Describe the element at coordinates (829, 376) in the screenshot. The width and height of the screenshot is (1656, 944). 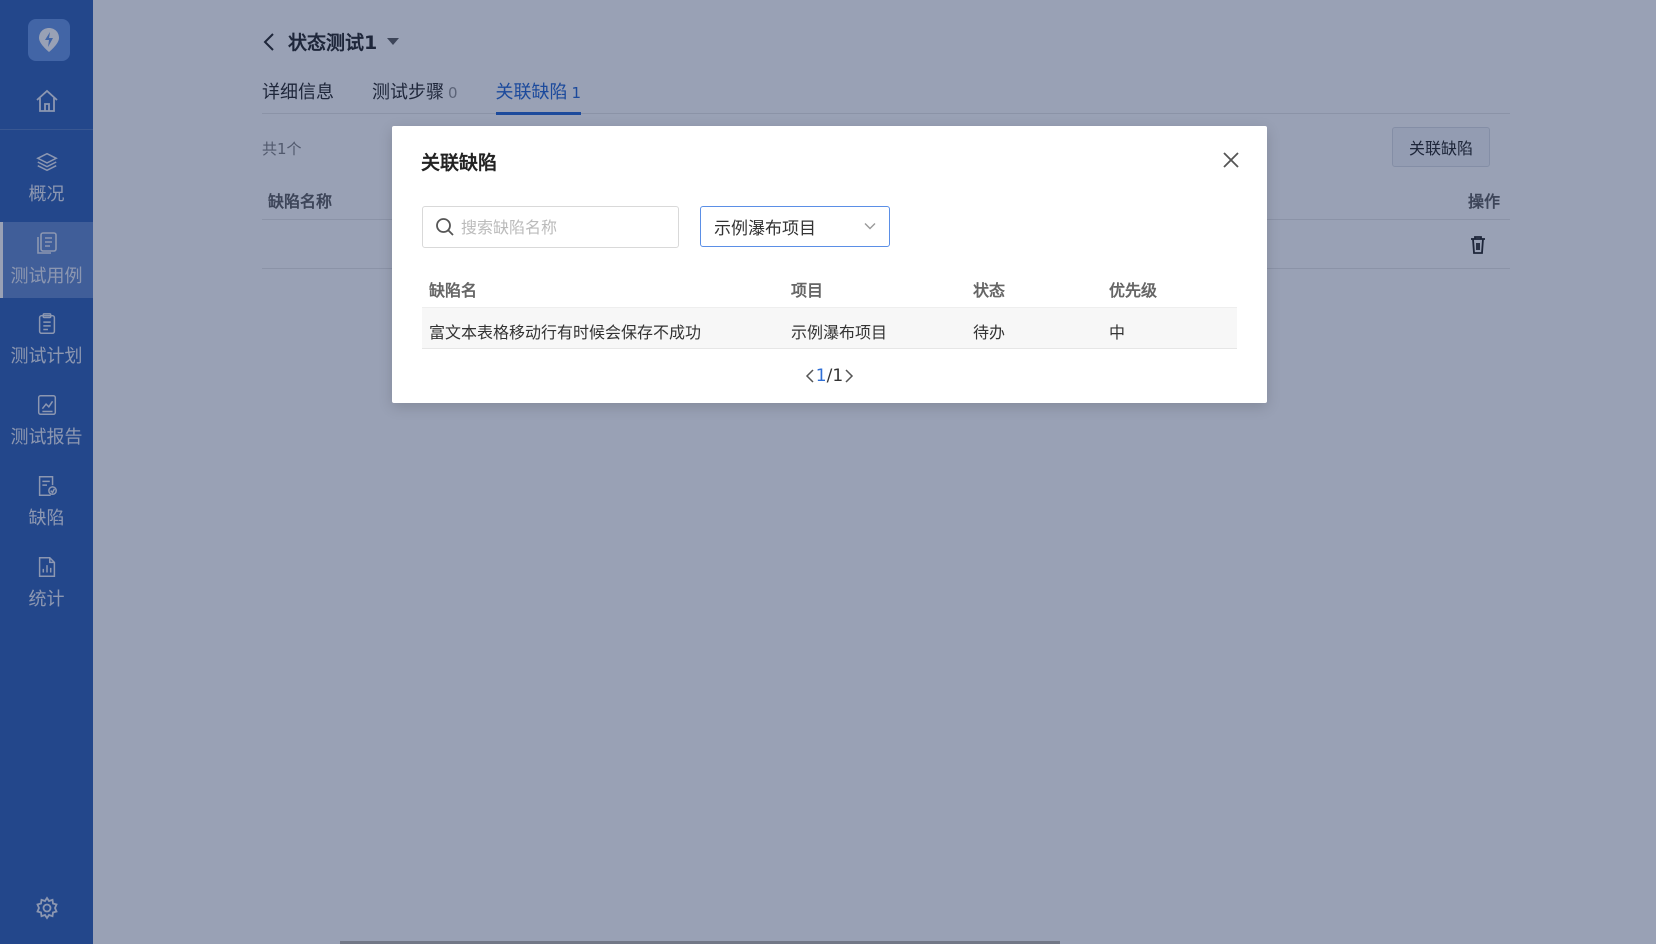
I see `pagination: 1 / 1` at that location.